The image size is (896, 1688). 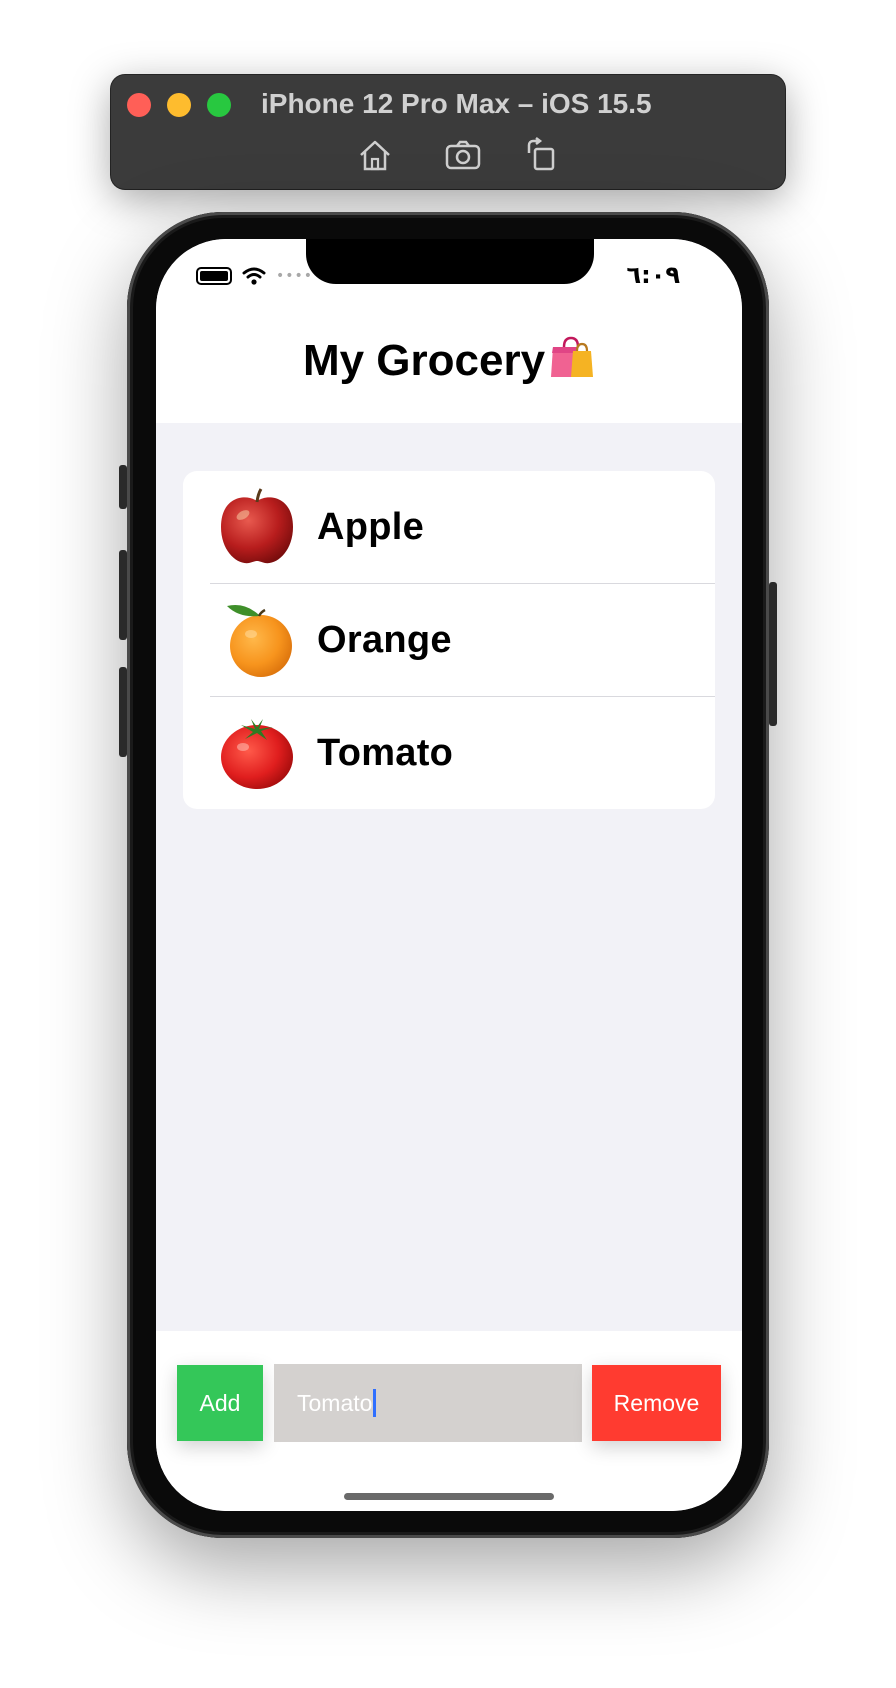 I want to click on list-item-apple: Apple, so click(x=449, y=527).